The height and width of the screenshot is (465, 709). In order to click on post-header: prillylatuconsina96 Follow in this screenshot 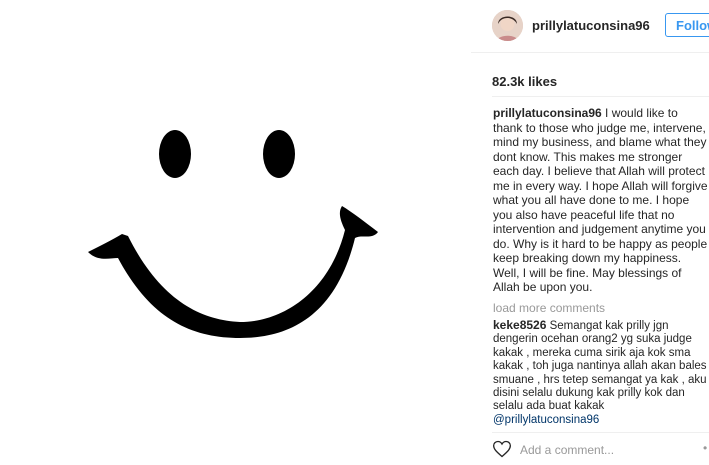, I will do `click(590, 26)`.